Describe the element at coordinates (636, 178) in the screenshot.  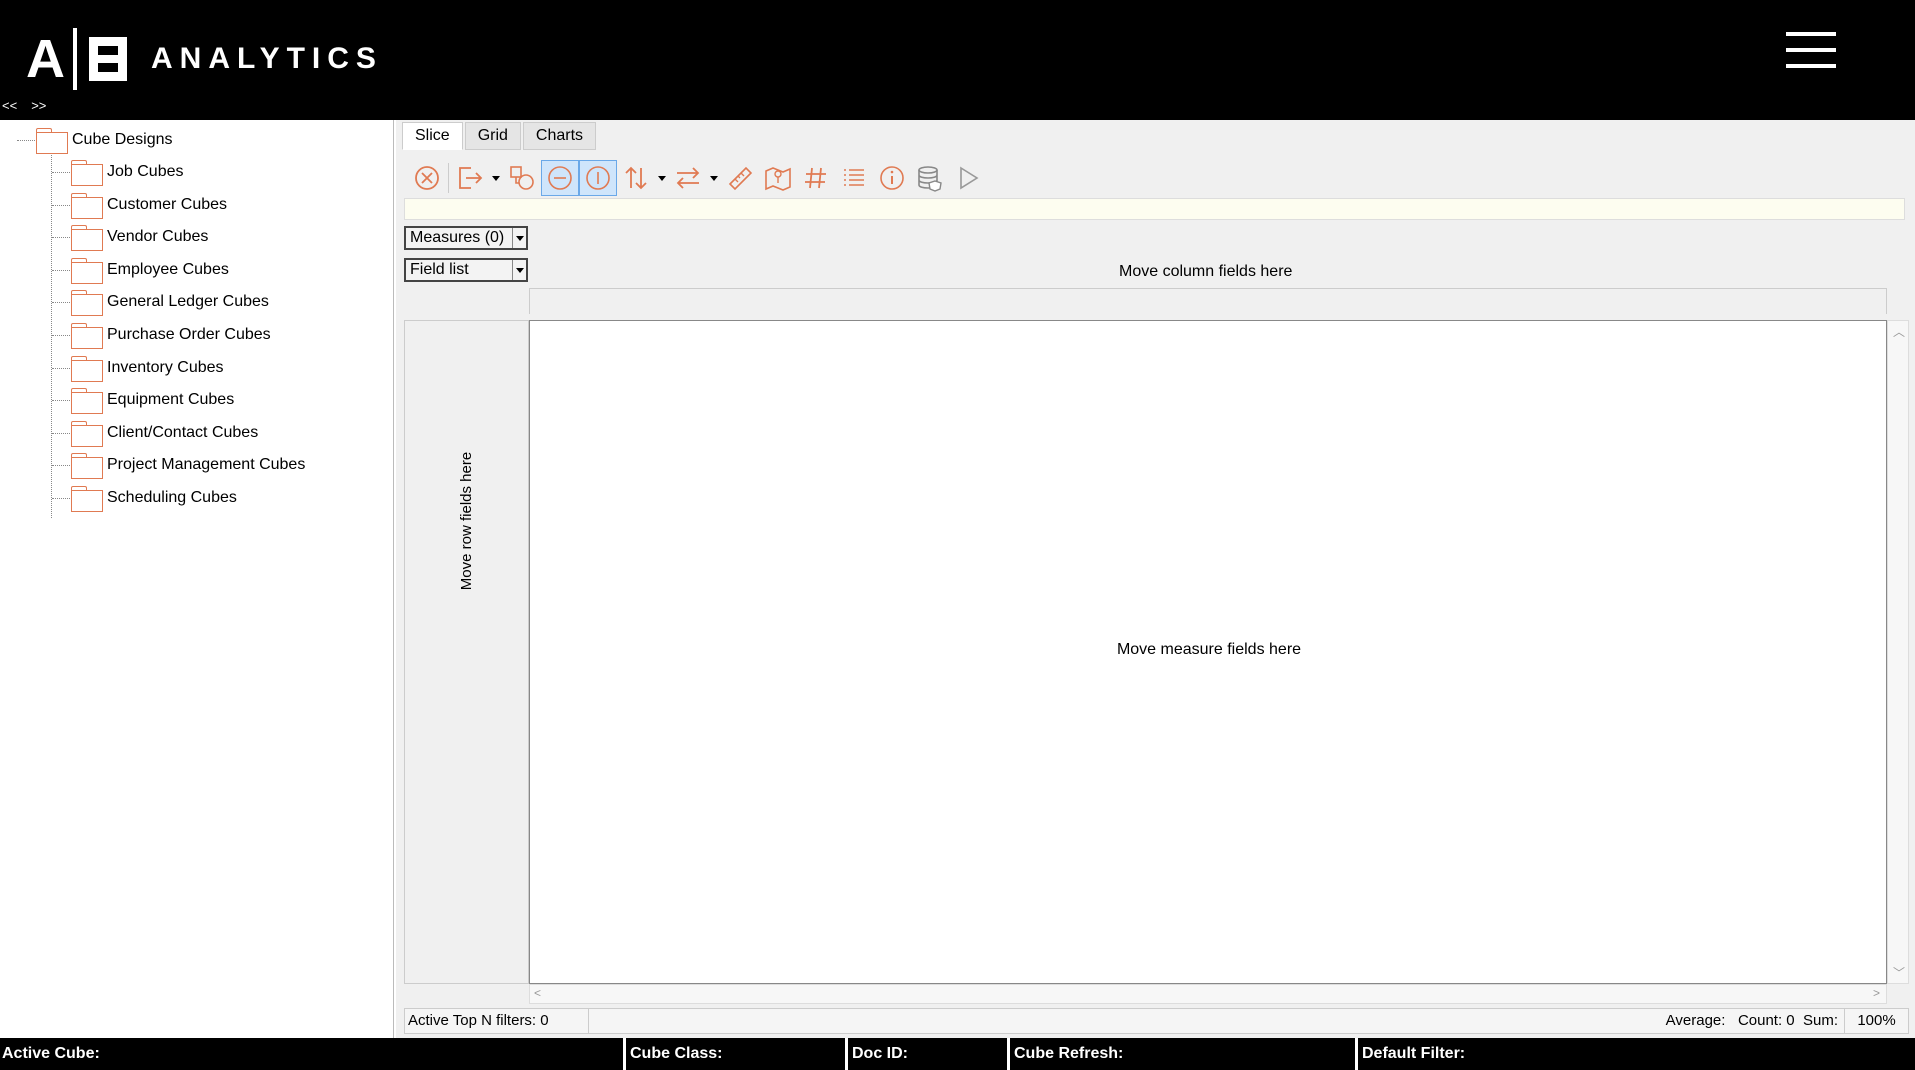
I see `sort-icon` at that location.